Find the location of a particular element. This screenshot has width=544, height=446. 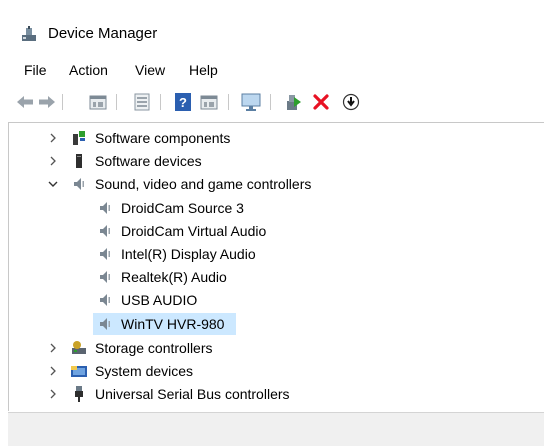

tree-node-usb-controllers: Universal Serial Bus controllers is located at coordinates (276, 394).